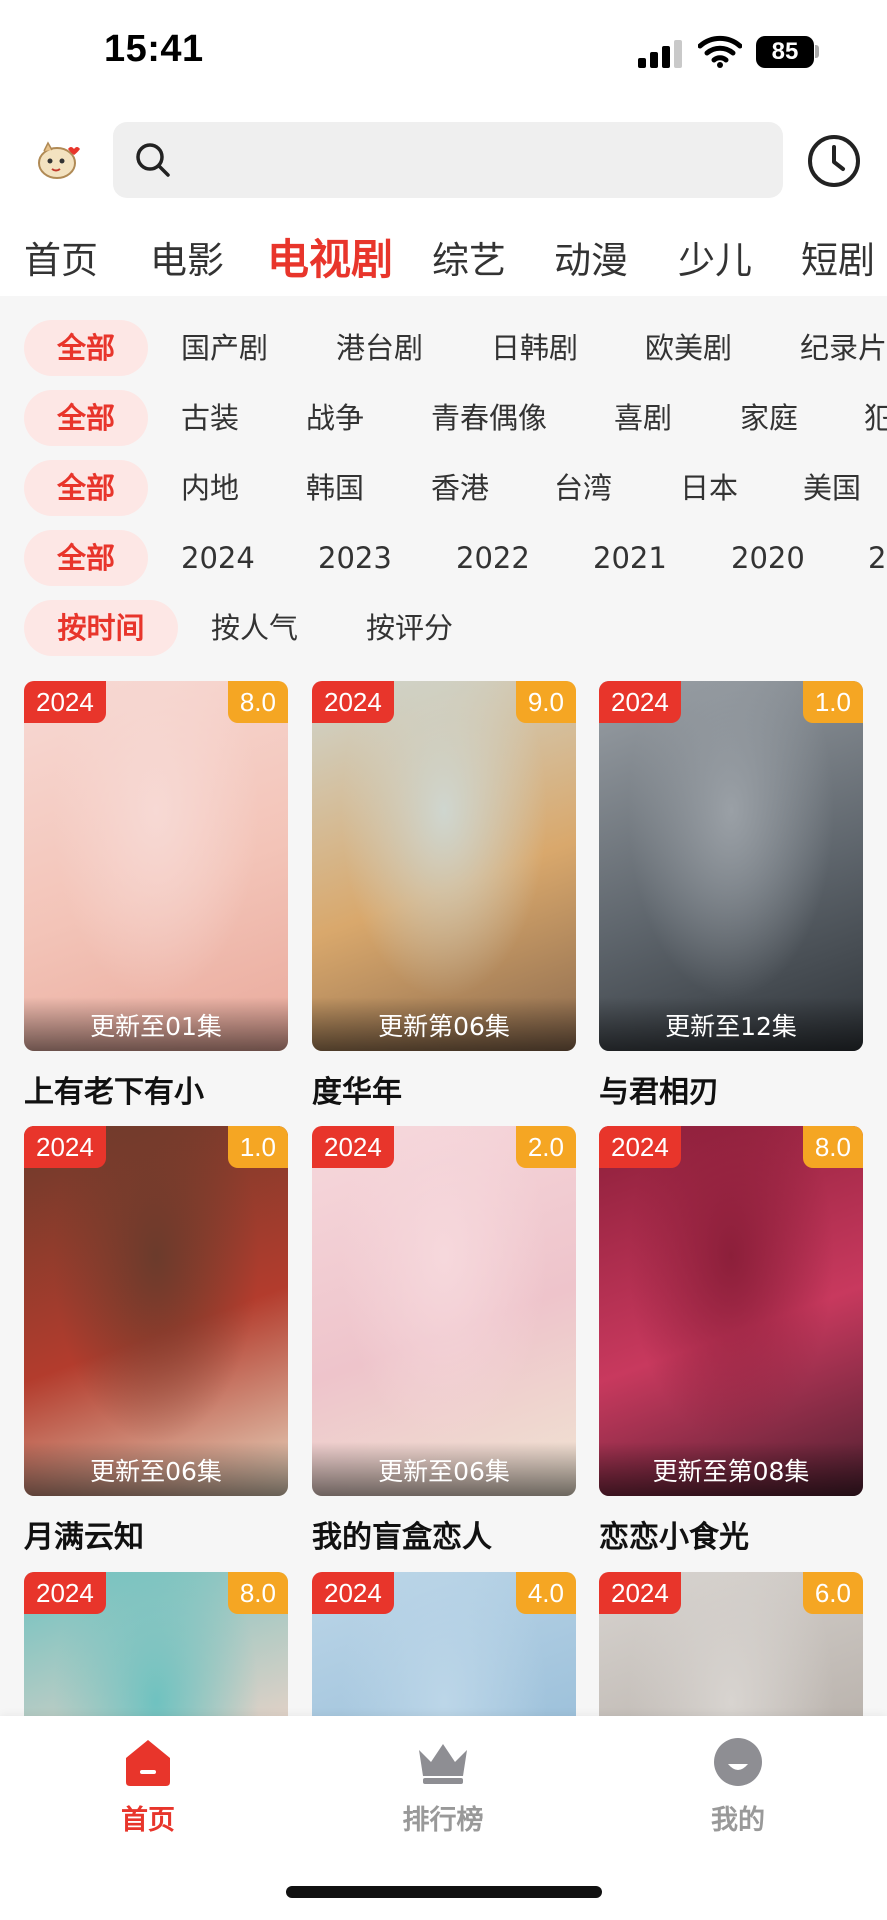 This screenshot has height=1920, width=887. What do you see at coordinates (224, 348) in the screenshot?
I see `filter-chip: 国产剧` at bounding box center [224, 348].